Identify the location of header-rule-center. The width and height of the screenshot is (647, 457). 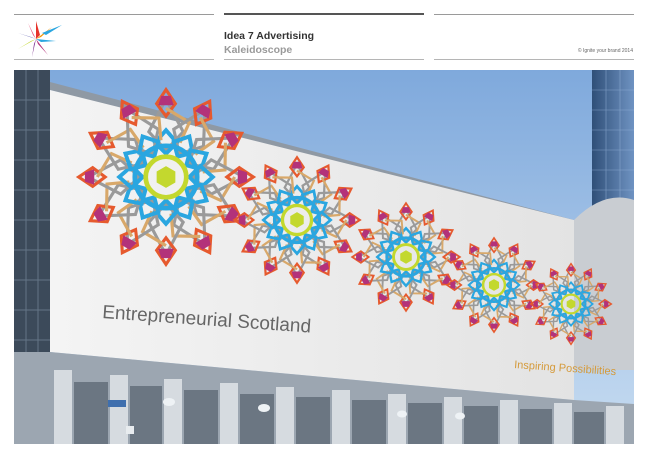
(324, 14).